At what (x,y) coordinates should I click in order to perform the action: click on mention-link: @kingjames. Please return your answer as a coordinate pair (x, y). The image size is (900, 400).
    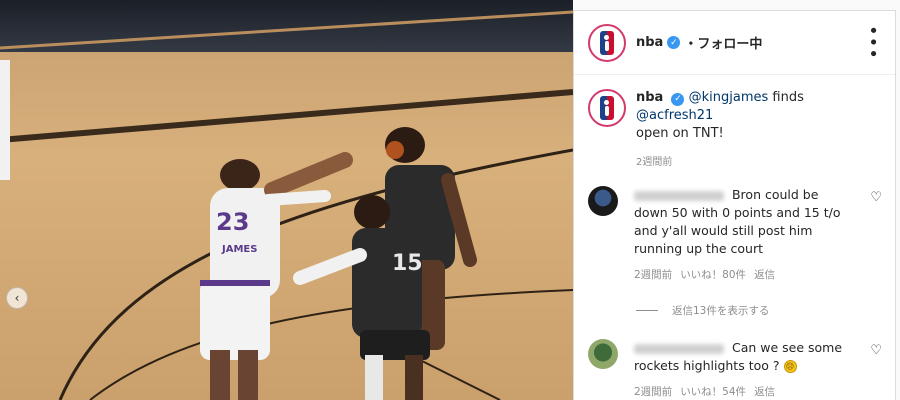
    Looking at the image, I should click on (729, 97).